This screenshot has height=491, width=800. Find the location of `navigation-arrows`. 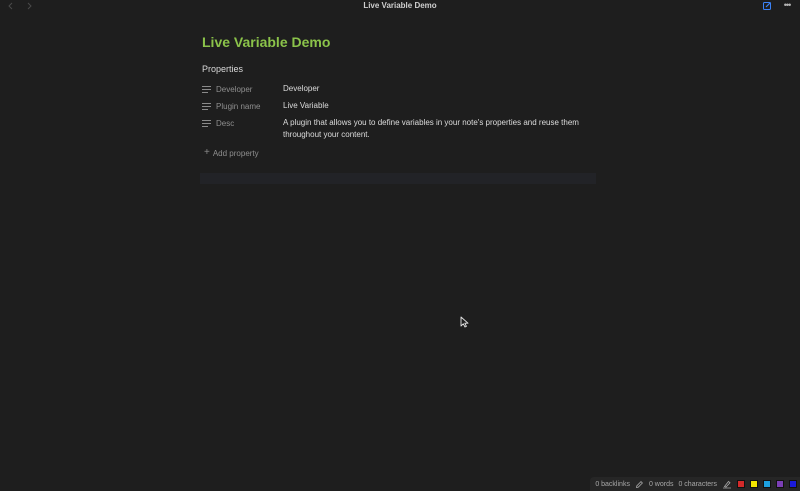

navigation-arrows is located at coordinates (20, 6).